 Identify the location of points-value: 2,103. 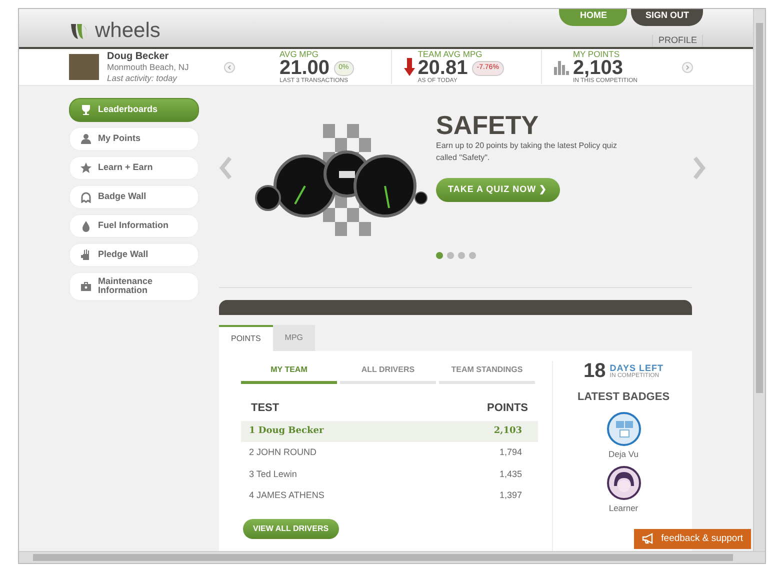
(508, 431).